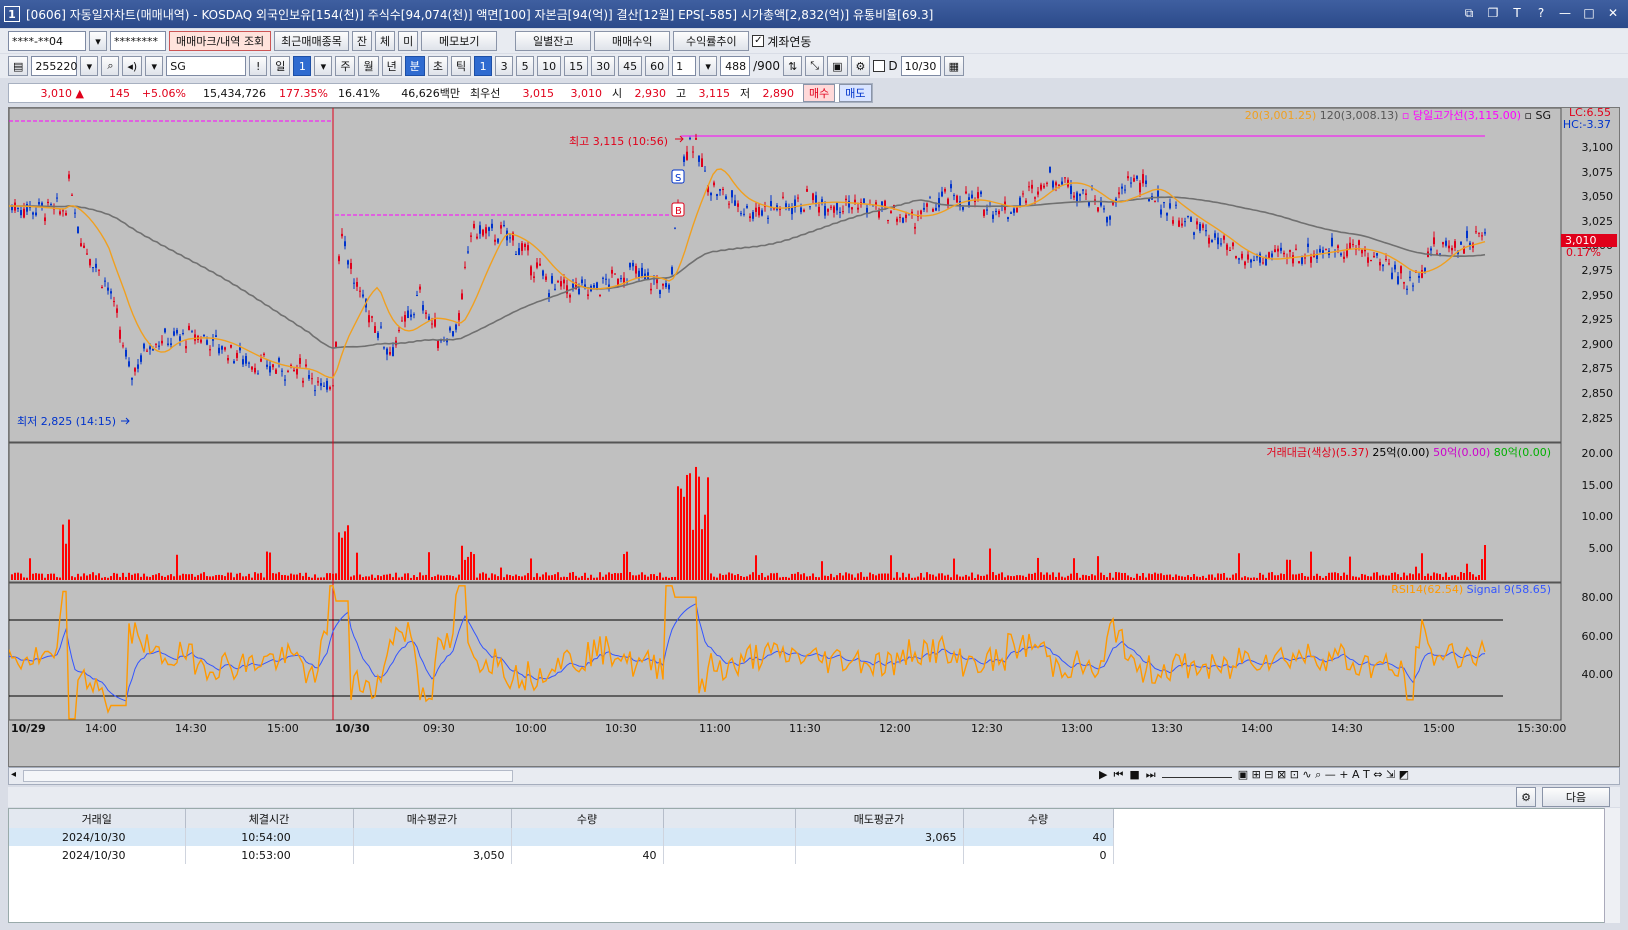  Describe the element at coordinates (855, 93) in the screenshot. I see `sell-button: 매도` at that location.